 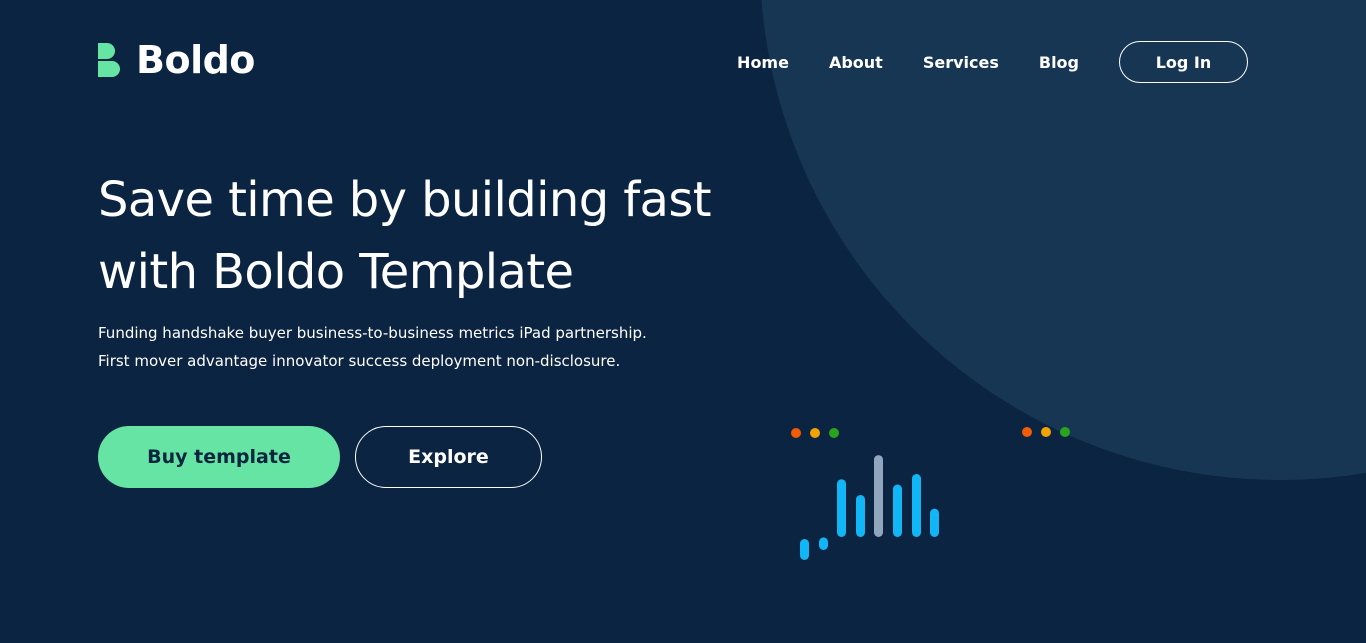 I want to click on hero-title-line-2: with Boldo Template, so click(x=336, y=272).